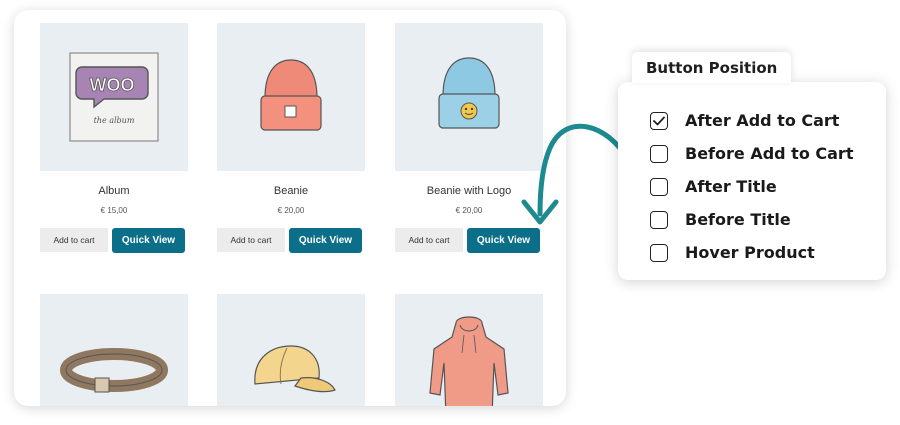 This screenshot has width=900, height=425. I want to click on option-after-title: After Title, so click(751, 186).